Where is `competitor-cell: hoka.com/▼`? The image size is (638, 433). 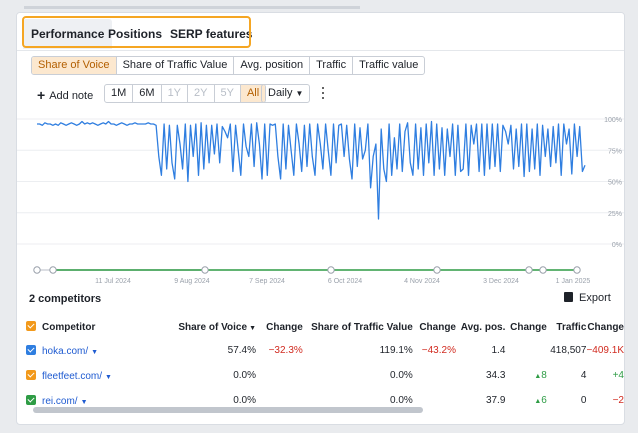
competitor-cell: hoka.com/▼ is located at coordinates (97, 350).